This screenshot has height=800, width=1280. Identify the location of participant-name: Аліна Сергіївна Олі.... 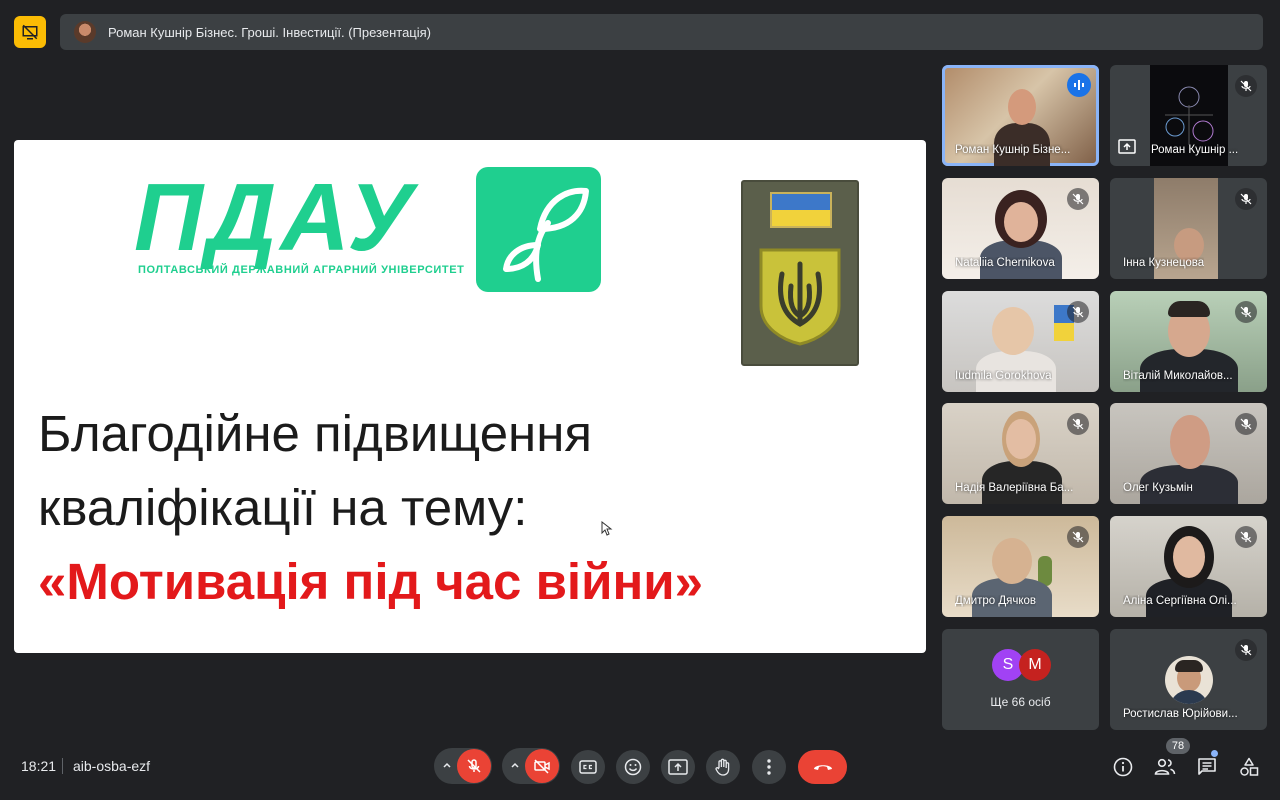
(1180, 601).